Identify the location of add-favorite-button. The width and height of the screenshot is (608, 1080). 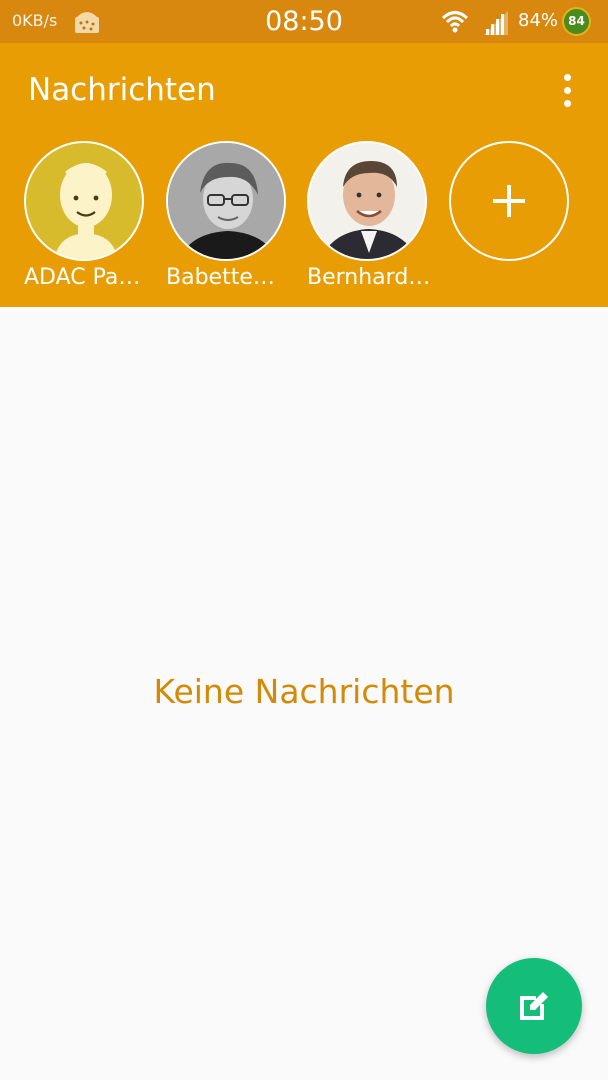
(509, 201).